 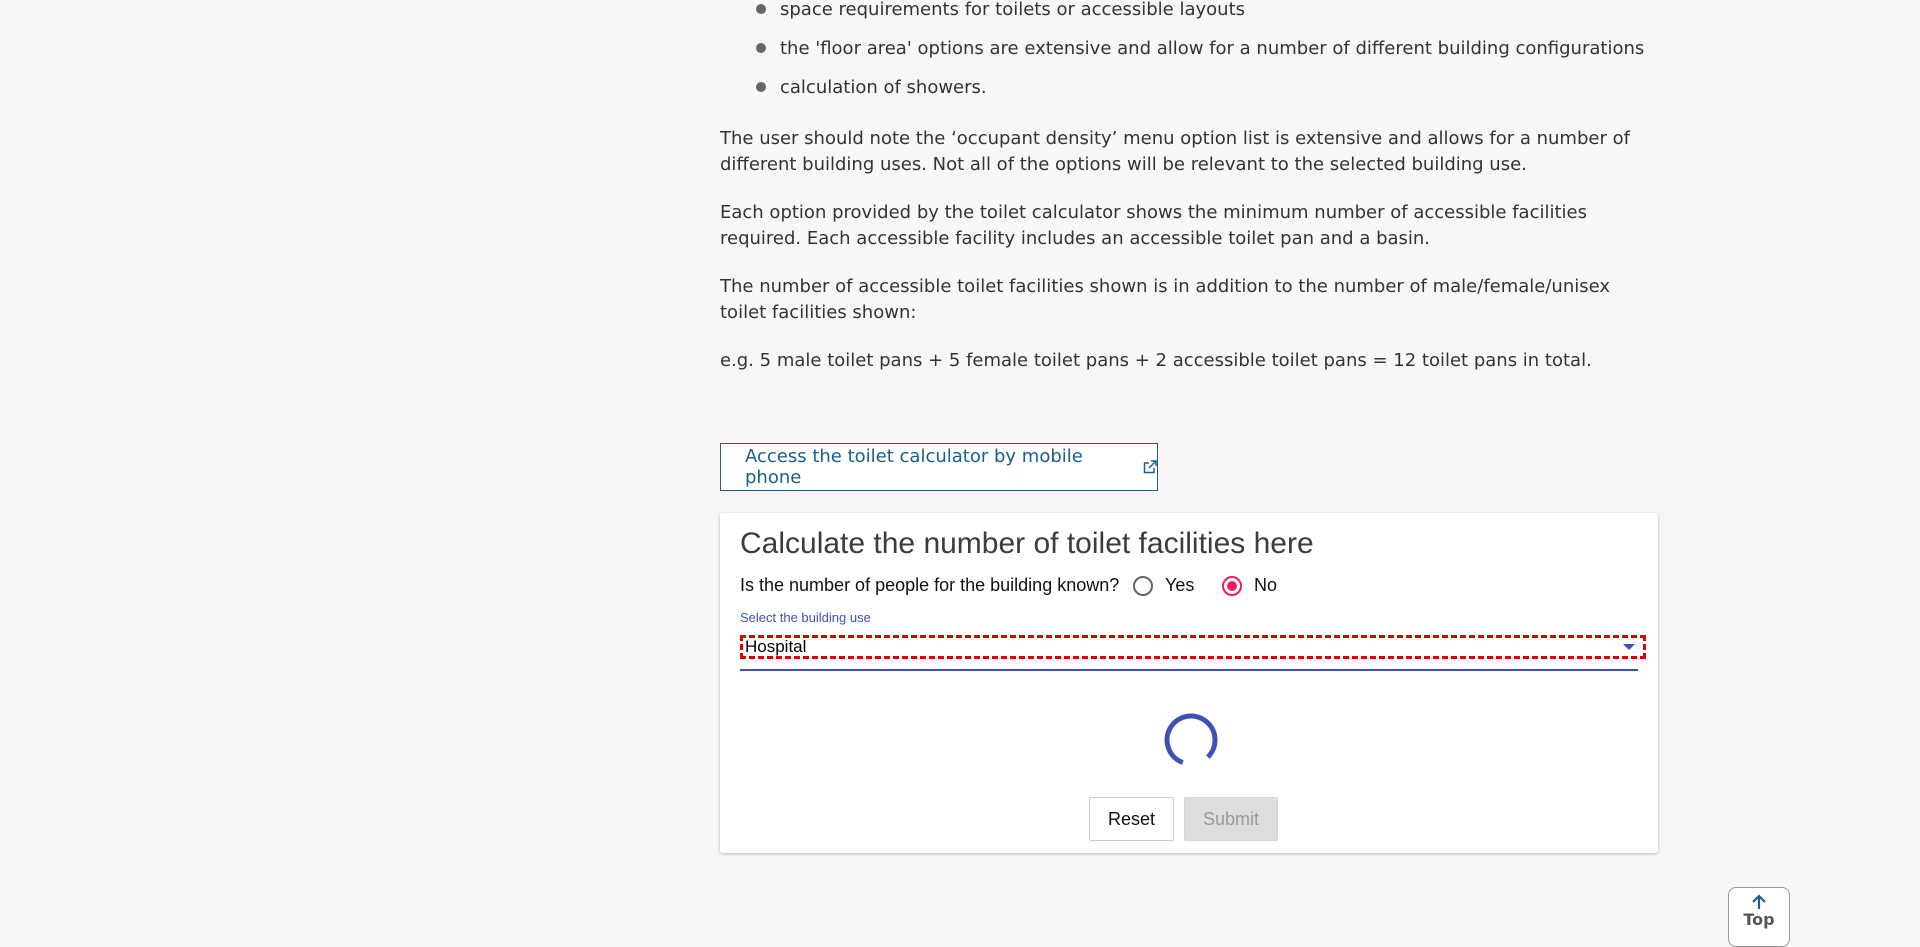 I want to click on list-item: calculation of showers., so click(x=1206, y=97).